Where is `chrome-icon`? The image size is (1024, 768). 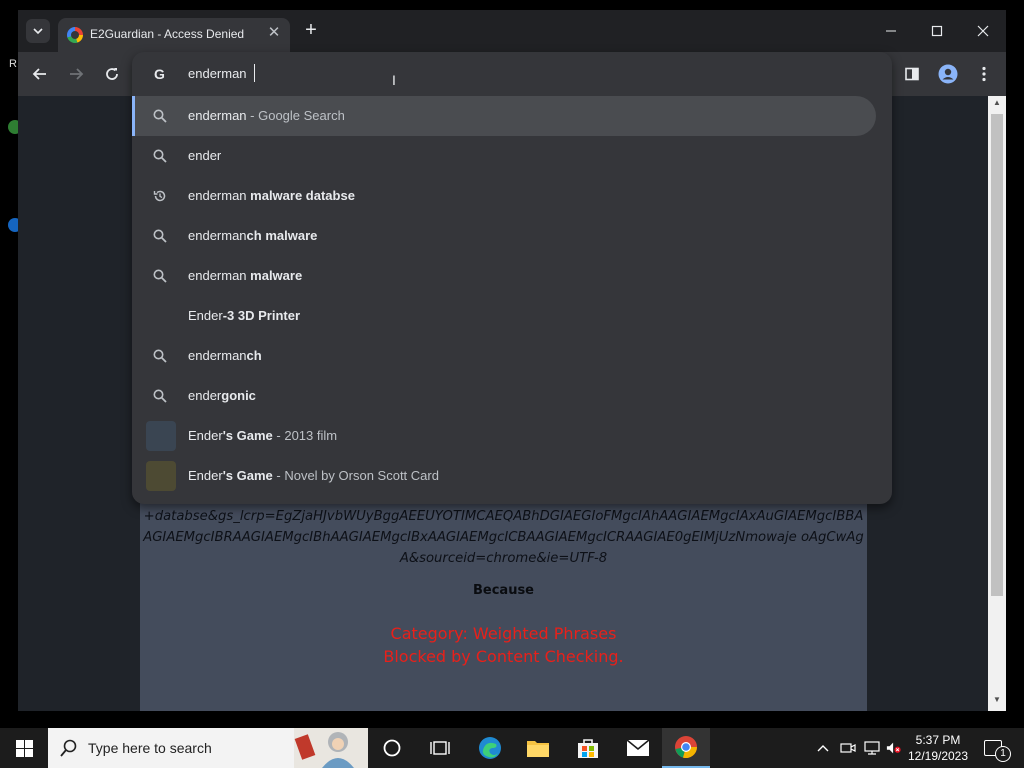
chrome-icon is located at coordinates (686, 747).